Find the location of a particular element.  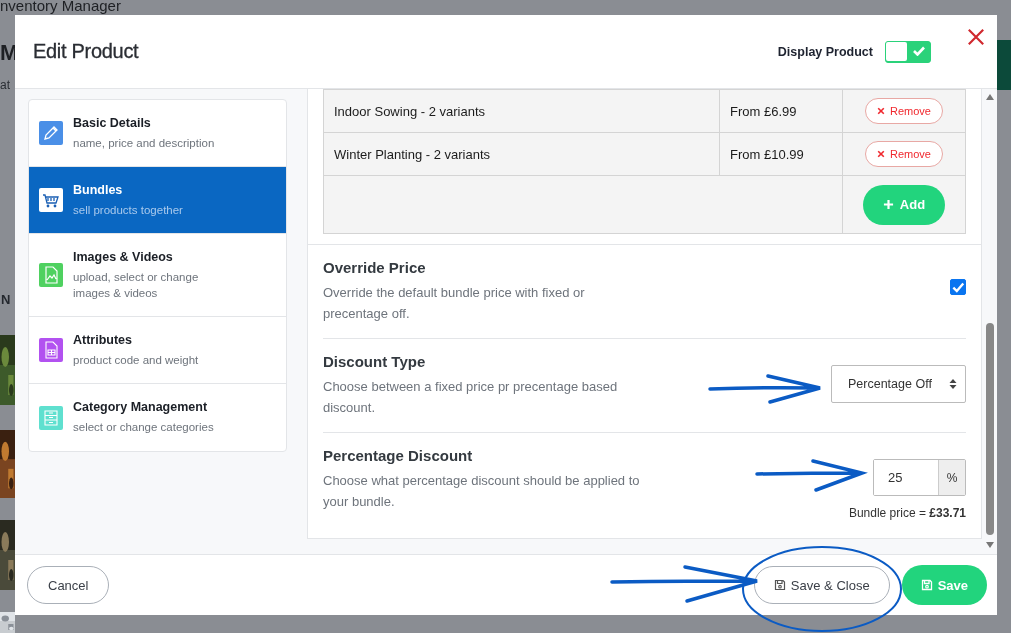

plus-icon is located at coordinates (888, 204).